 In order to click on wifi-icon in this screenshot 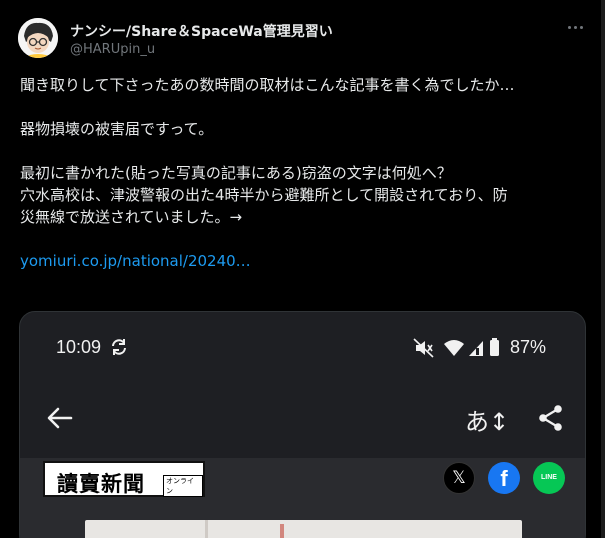, I will do `click(454, 348)`.